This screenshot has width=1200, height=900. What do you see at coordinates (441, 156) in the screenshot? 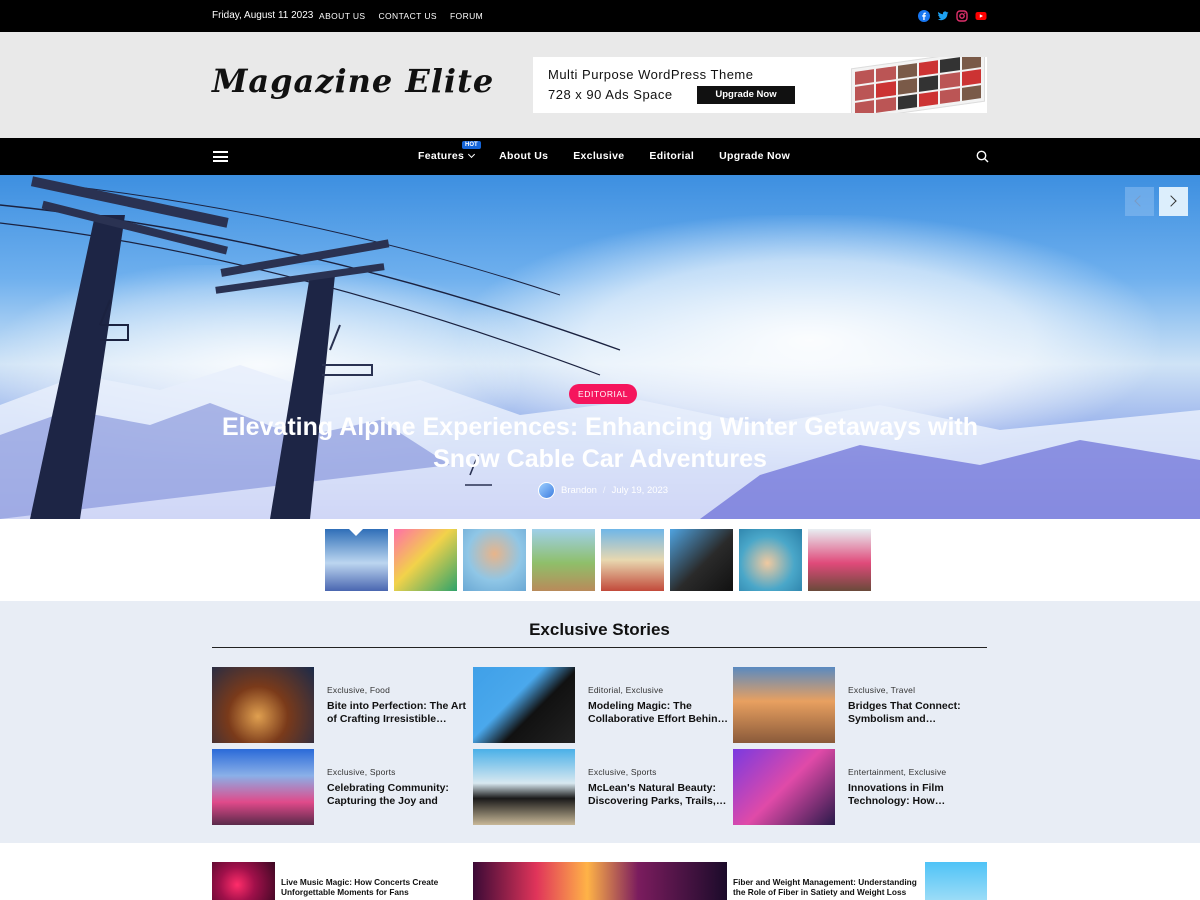
I see `nav-item-label: Features` at bounding box center [441, 156].